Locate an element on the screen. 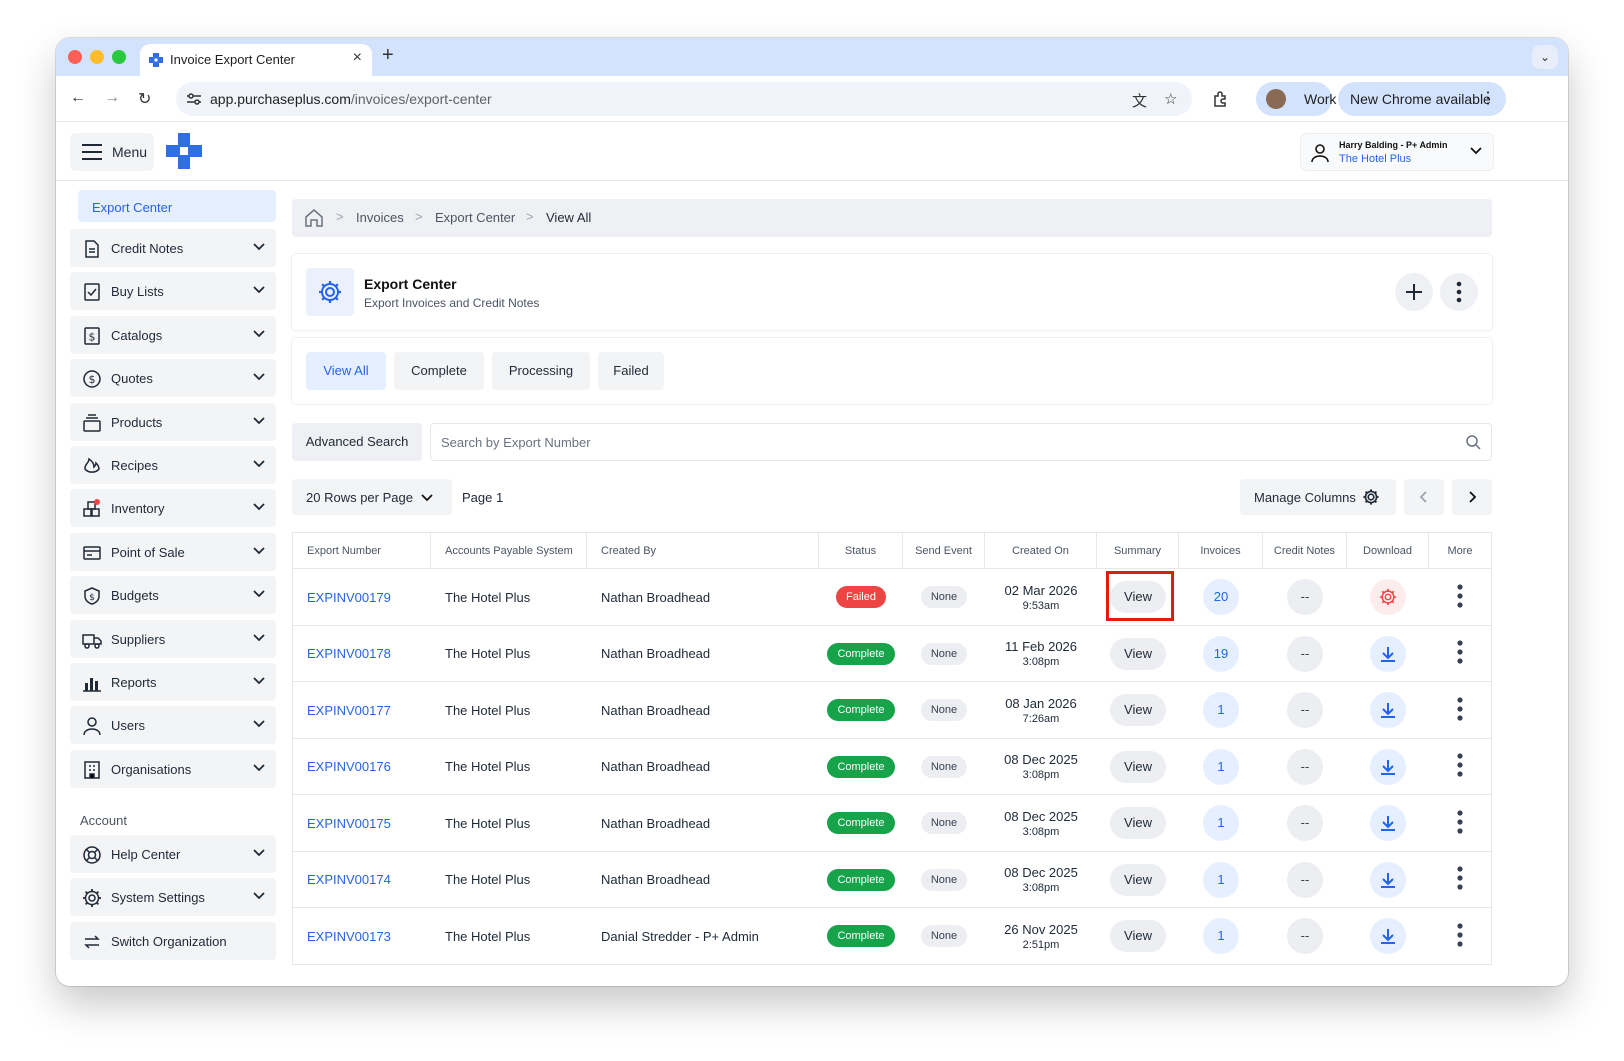 The width and height of the screenshot is (1624, 1061). page-more-button is located at coordinates (1459, 292).